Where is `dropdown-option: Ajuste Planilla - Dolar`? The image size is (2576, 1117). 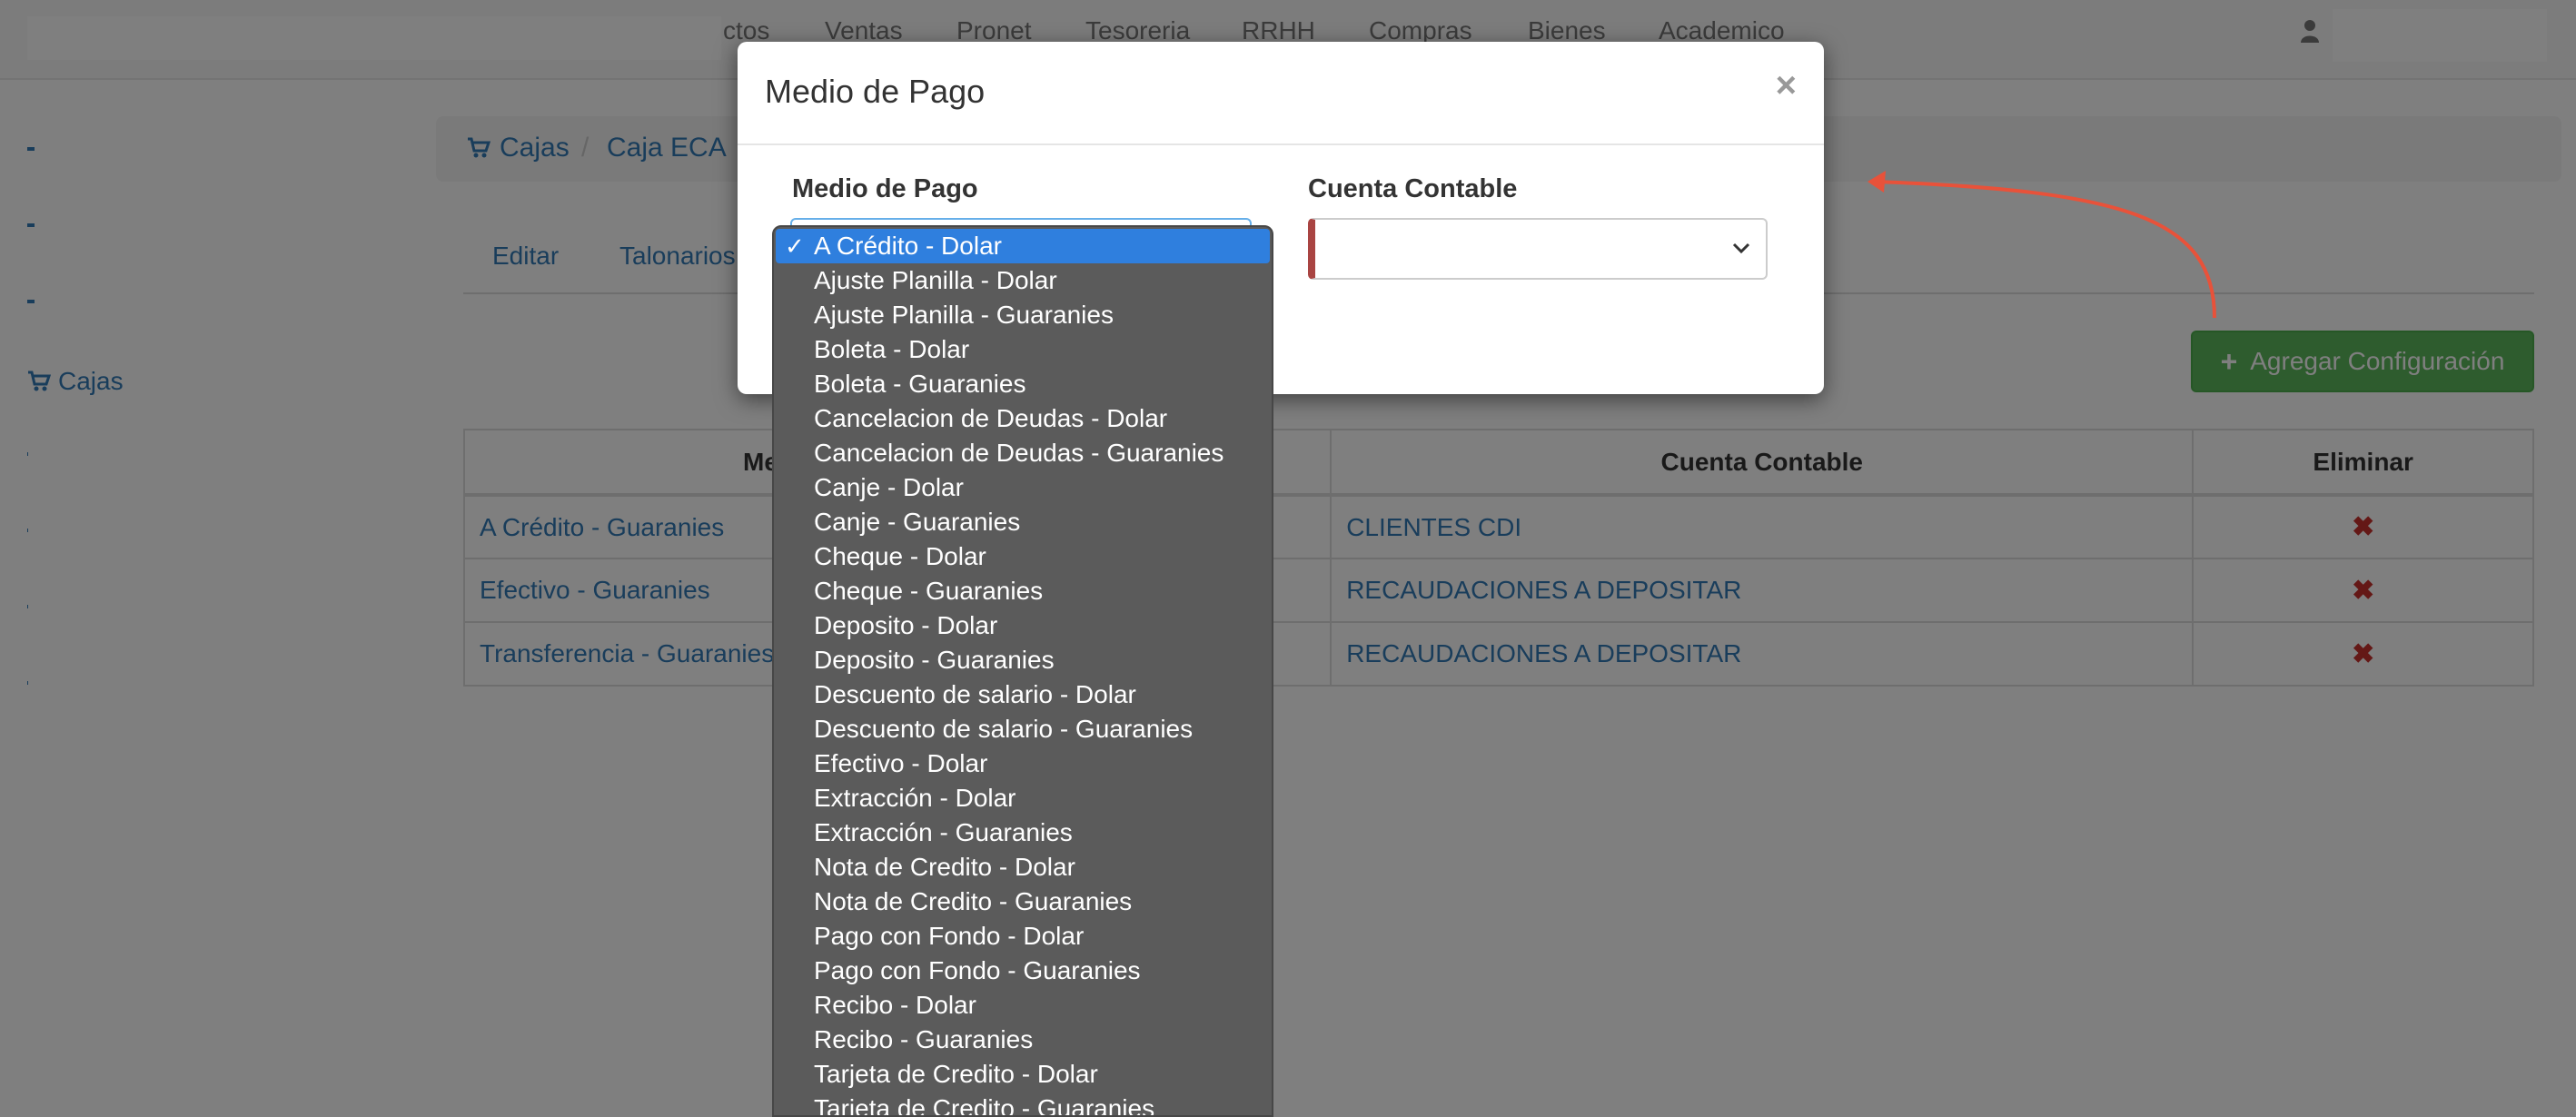
dropdown-option: Ajuste Planilla - Dolar is located at coordinates (1023, 280).